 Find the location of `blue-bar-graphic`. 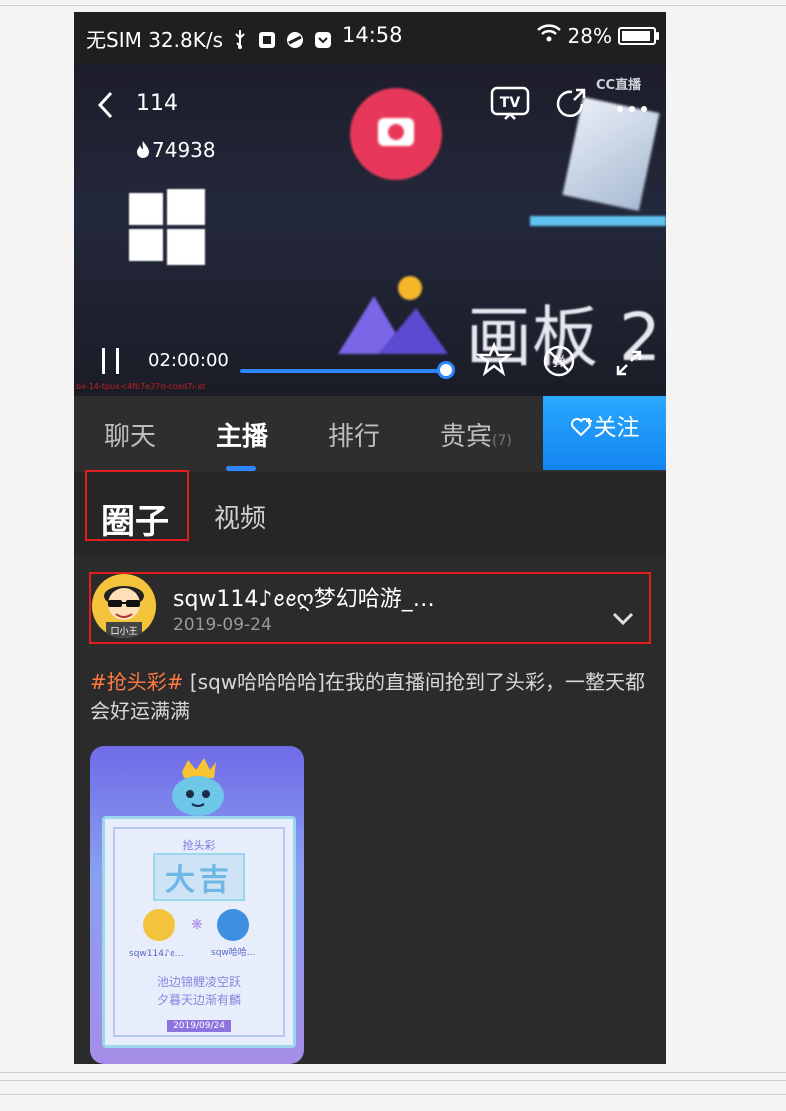

blue-bar-graphic is located at coordinates (598, 221).